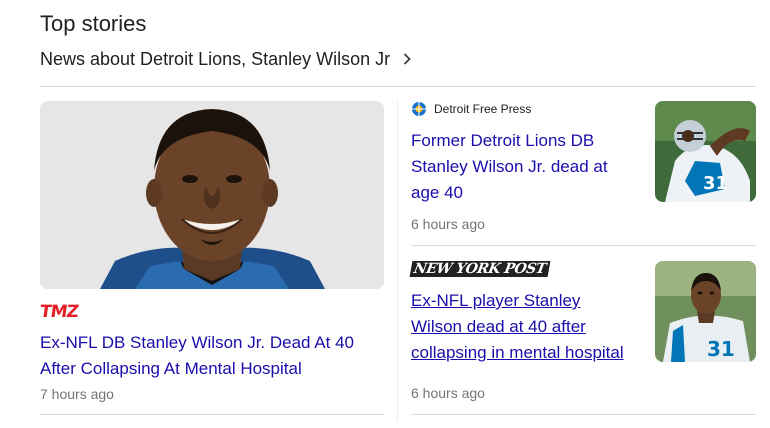  Describe the element at coordinates (93, 23) in the screenshot. I see `section-title: Top stories` at that location.